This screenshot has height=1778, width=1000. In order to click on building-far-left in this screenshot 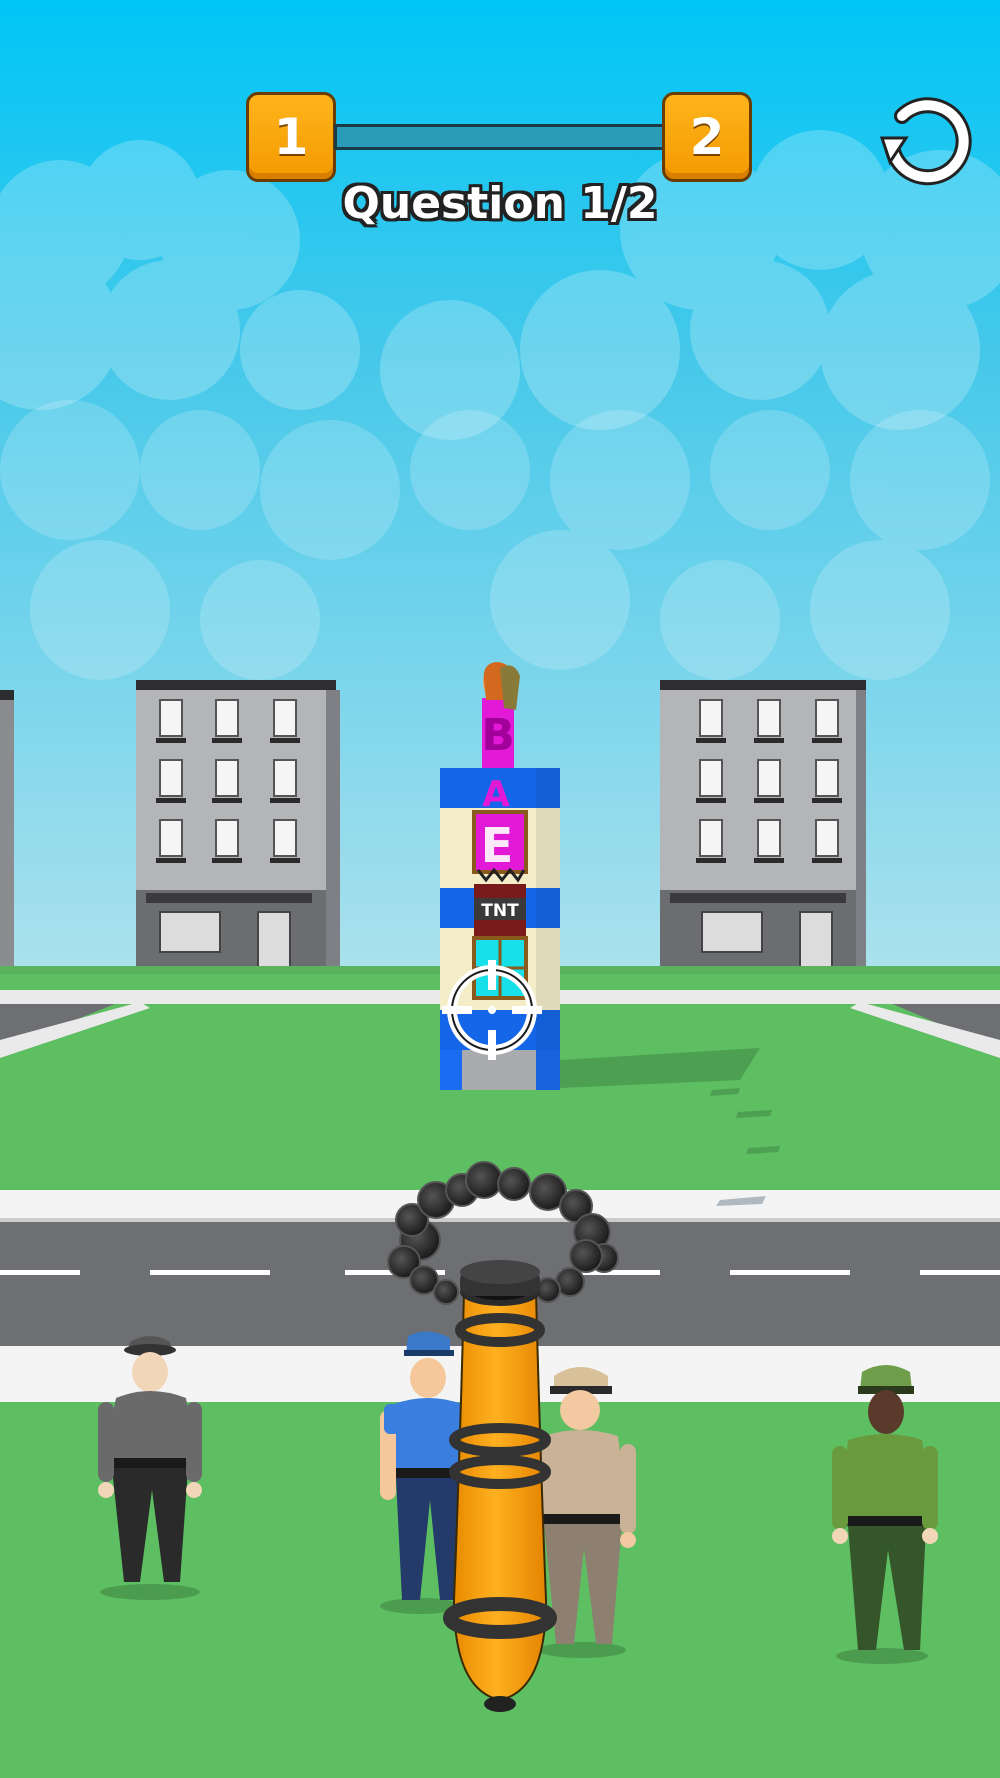, I will do `click(7, 830)`.